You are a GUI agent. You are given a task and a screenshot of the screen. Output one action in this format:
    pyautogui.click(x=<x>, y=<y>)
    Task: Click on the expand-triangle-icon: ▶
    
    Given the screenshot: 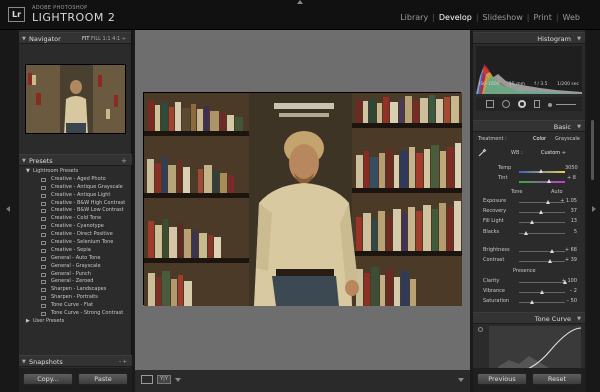 What is the action you would take?
    pyautogui.click(x=28, y=320)
    